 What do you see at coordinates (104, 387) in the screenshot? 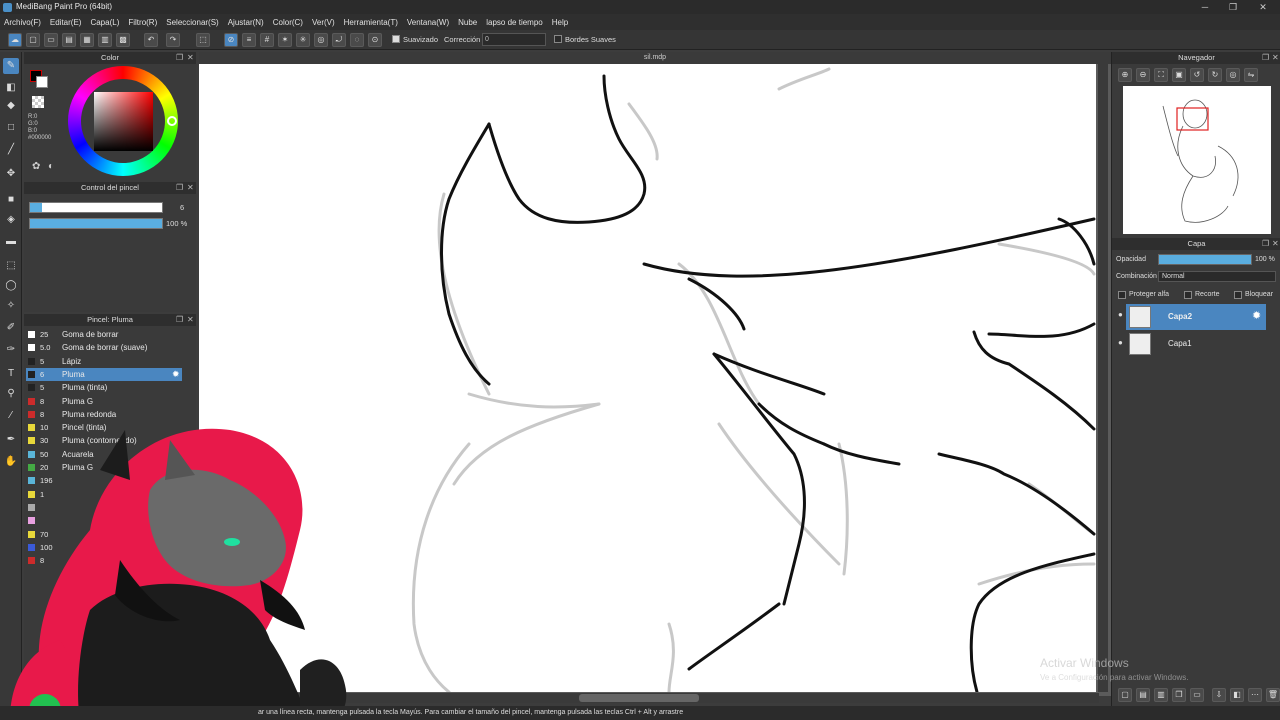
I see `brush-list-item: 5 Pluma (tinta)` at bounding box center [104, 387].